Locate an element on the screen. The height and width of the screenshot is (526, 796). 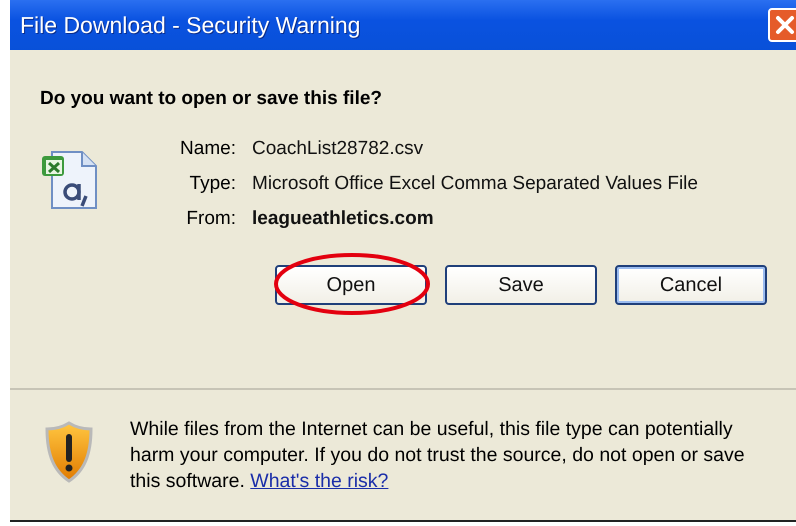
close-button is located at coordinates (782, 25).